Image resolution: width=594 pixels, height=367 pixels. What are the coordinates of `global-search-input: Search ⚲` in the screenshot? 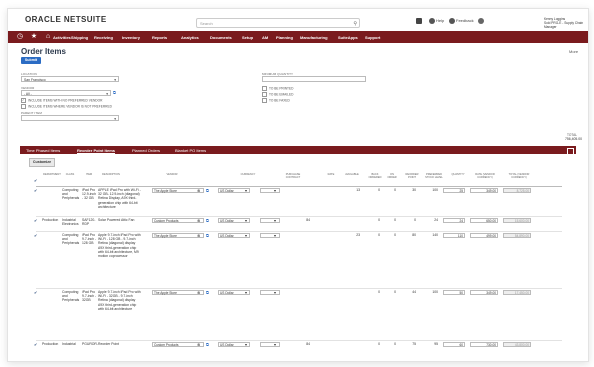 It's located at (278, 23).